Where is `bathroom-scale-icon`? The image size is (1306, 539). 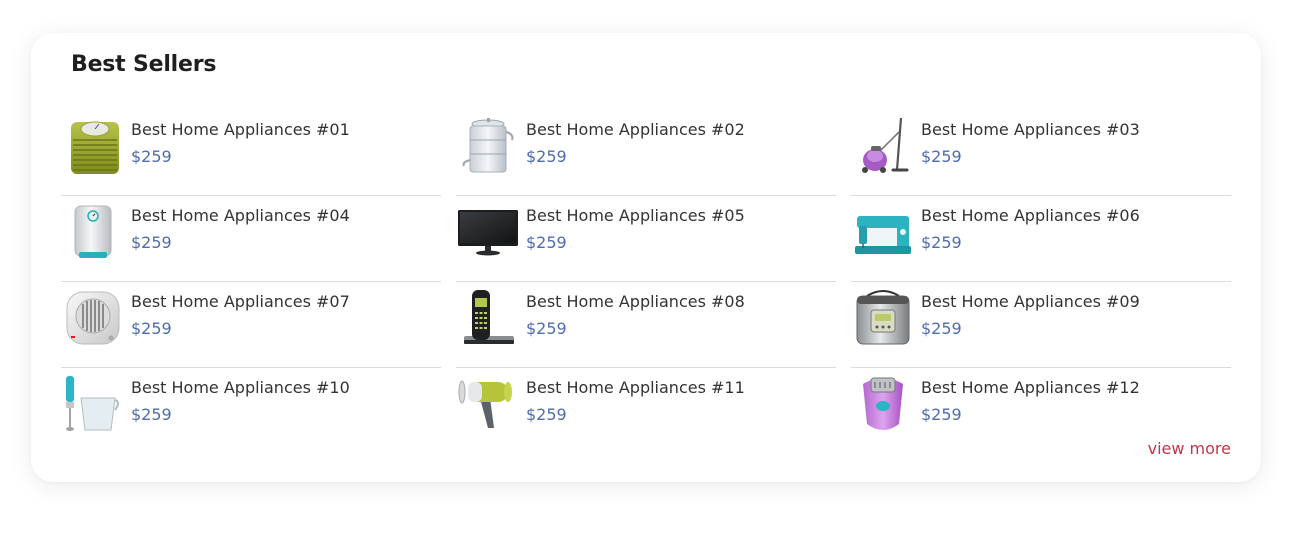
bathroom-scale-icon is located at coordinates (93, 146).